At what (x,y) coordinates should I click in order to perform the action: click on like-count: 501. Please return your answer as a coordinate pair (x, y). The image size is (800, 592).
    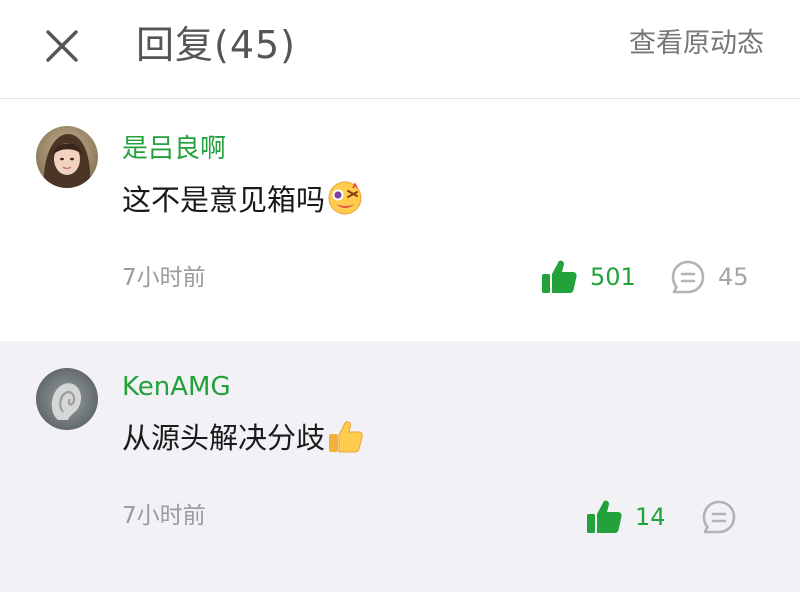
    Looking at the image, I should click on (613, 277).